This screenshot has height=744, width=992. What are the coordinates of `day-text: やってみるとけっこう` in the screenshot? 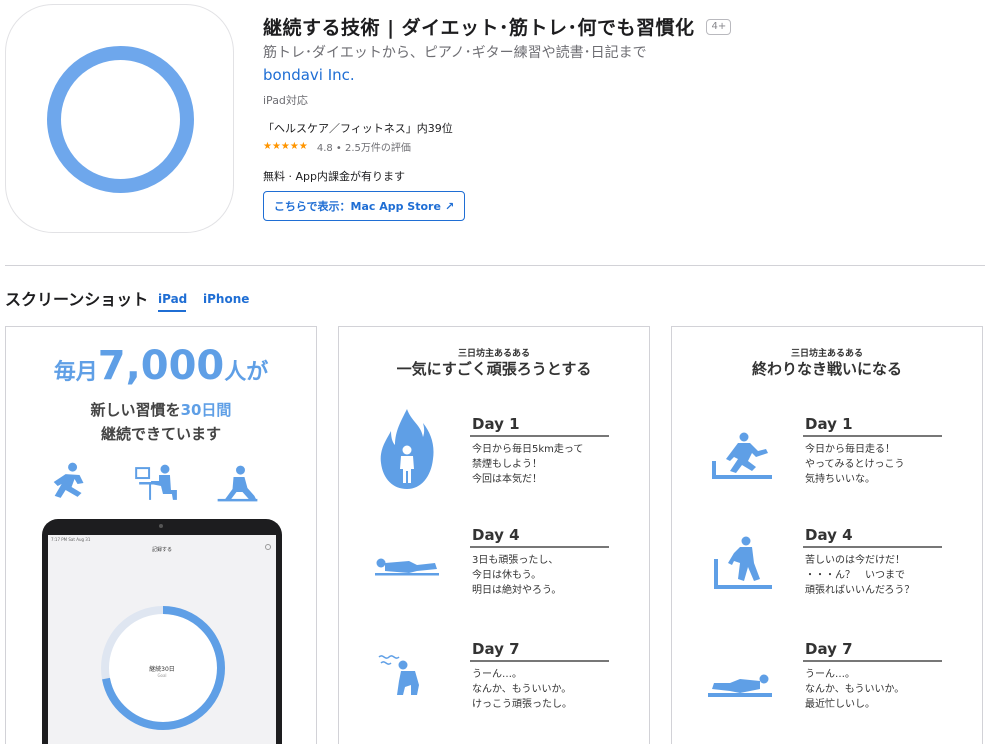 It's located at (855, 464).